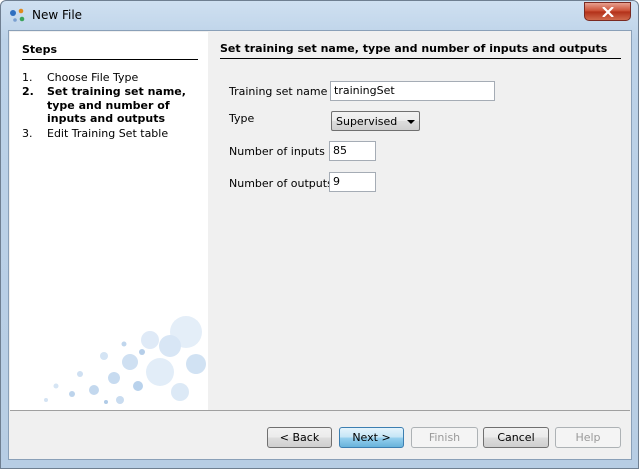  What do you see at coordinates (412, 91) in the screenshot?
I see `training-set-name-input: trainingSet` at bounding box center [412, 91].